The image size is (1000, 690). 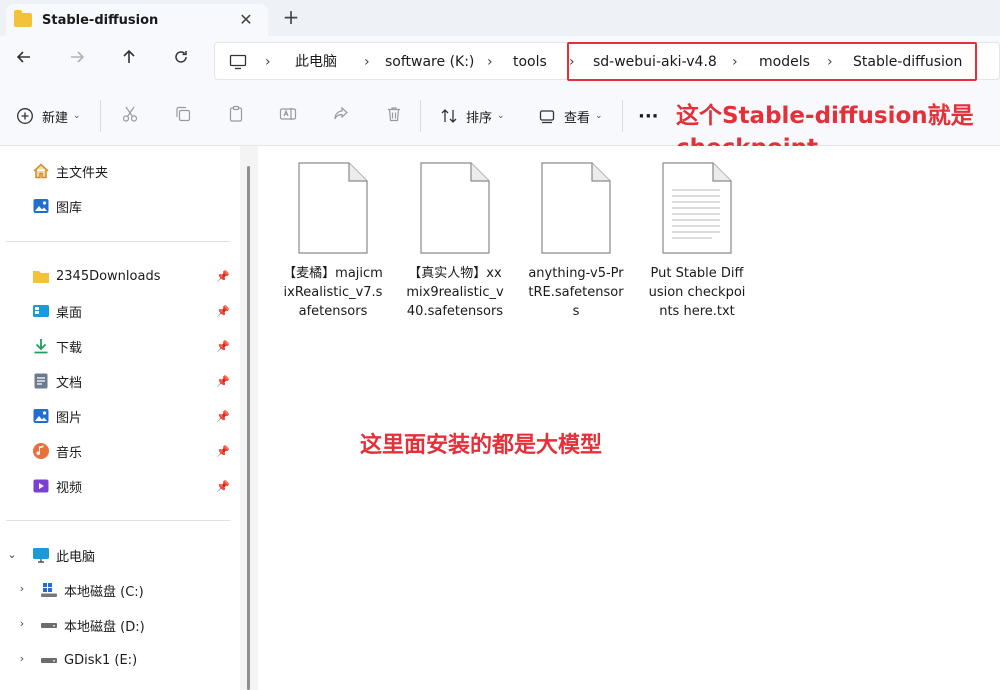 I want to click on sidebar-item-this-pc: 此电脑, so click(x=63, y=555).